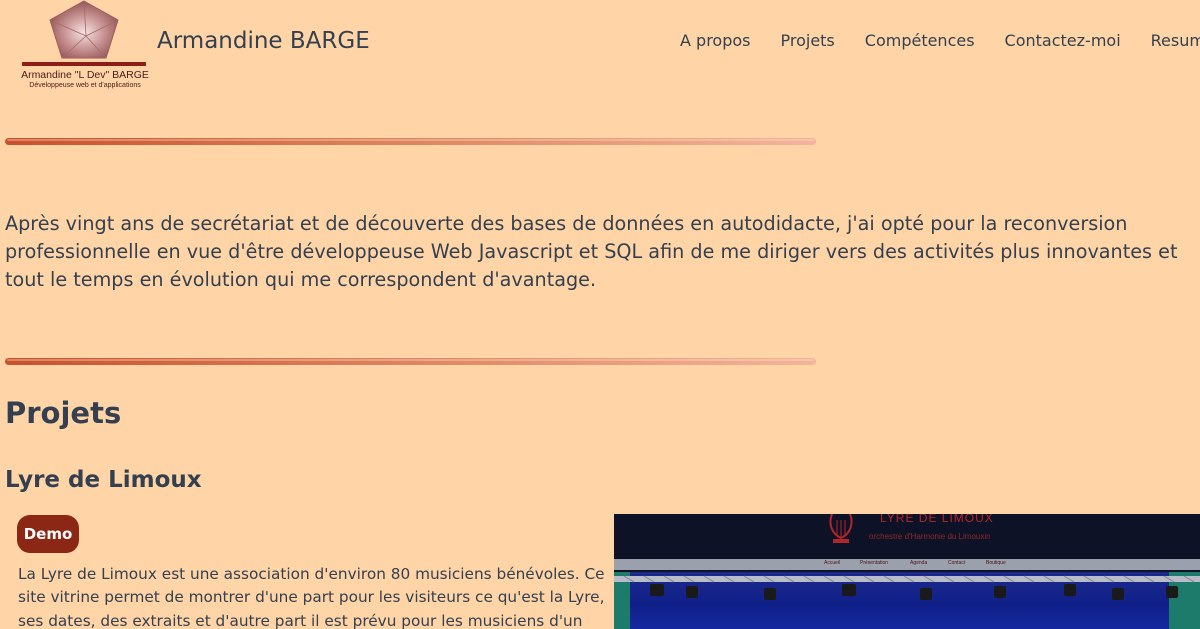 The width and height of the screenshot is (1200, 629). Describe the element at coordinates (957, 563) in the screenshot. I see `screenshot-menu-item: Contact` at that location.